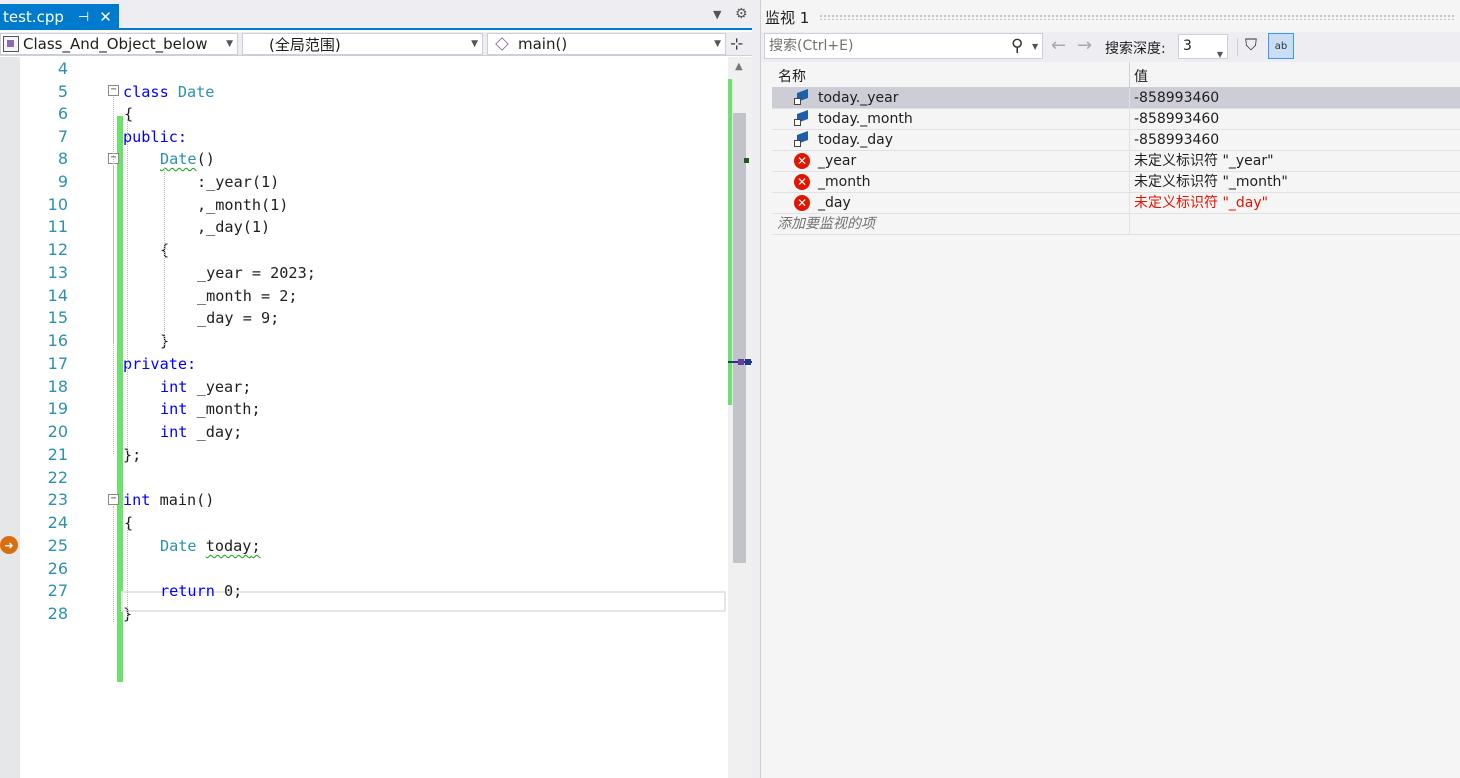 This screenshot has width=1460, height=778. Describe the element at coordinates (1116, 119) in the screenshot. I see `watch-row: today._month -858993460` at that location.